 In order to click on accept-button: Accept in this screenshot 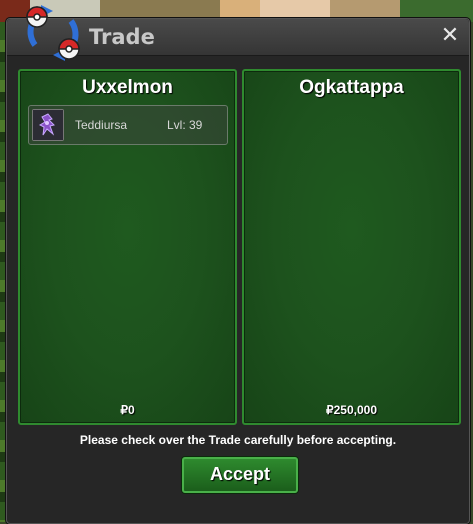, I will do `click(240, 475)`.